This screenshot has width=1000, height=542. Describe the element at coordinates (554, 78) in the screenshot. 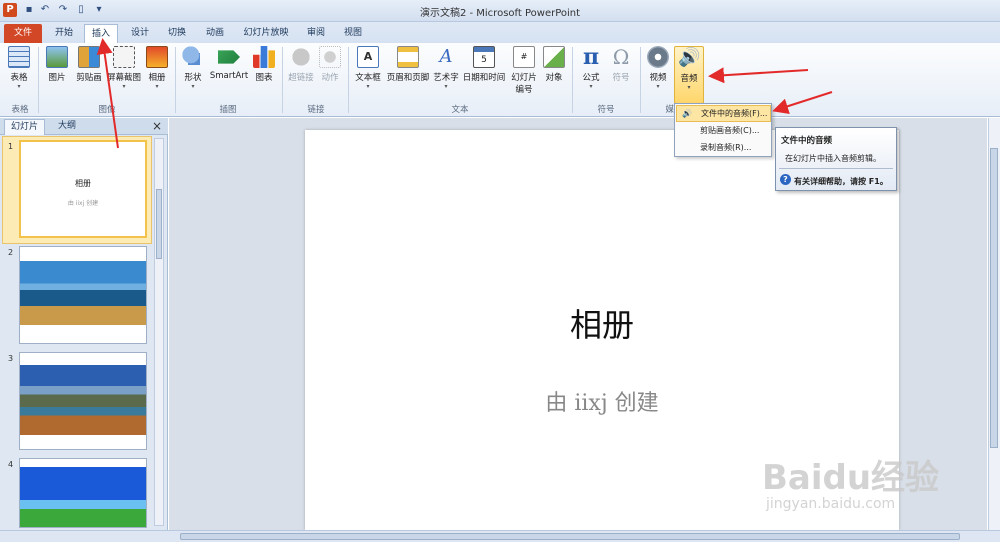

I see `object-label: 对象` at that location.